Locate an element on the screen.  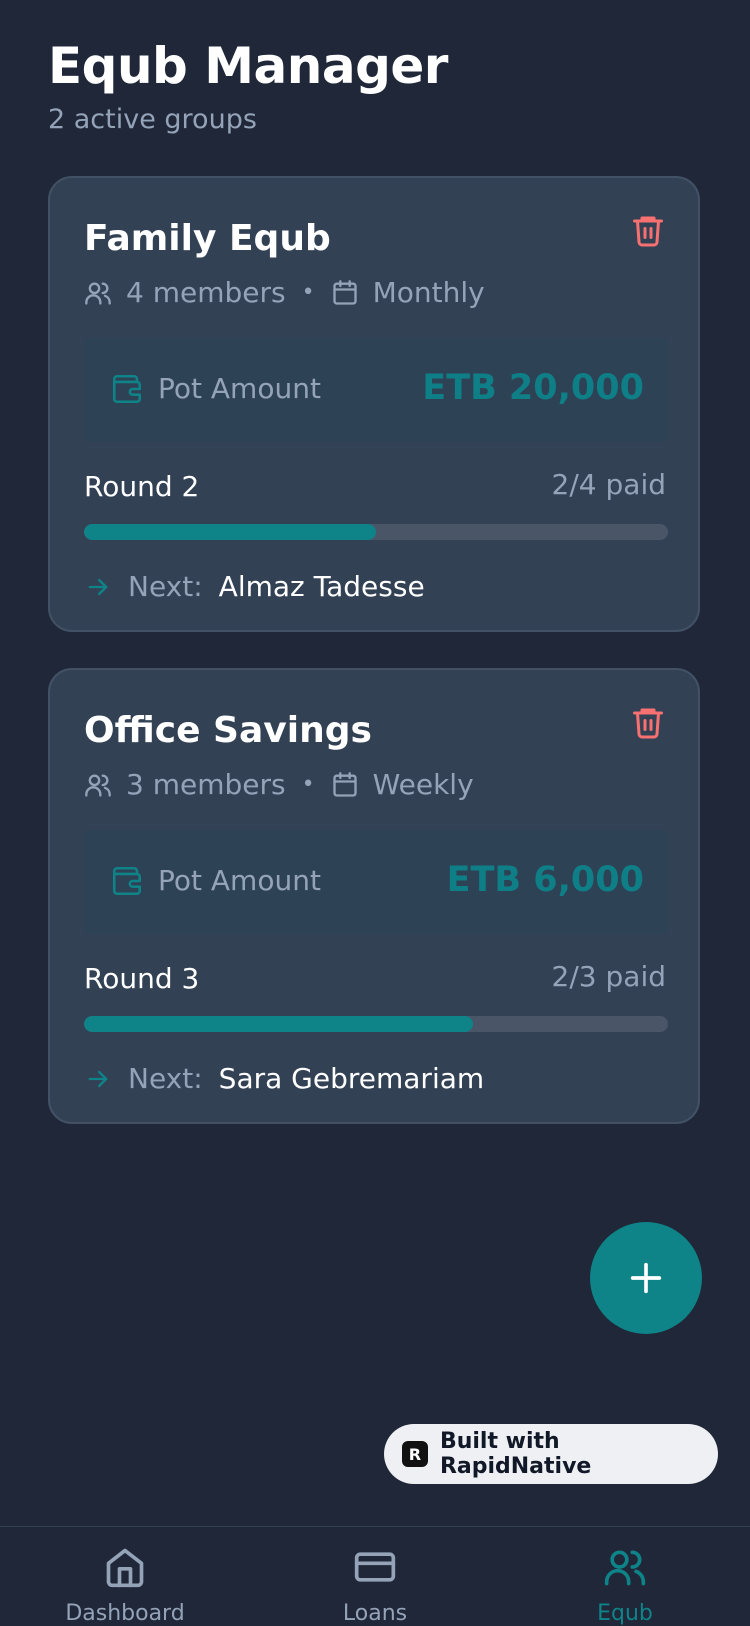
pot-amount: ETB 20,000 is located at coordinates (533, 388).